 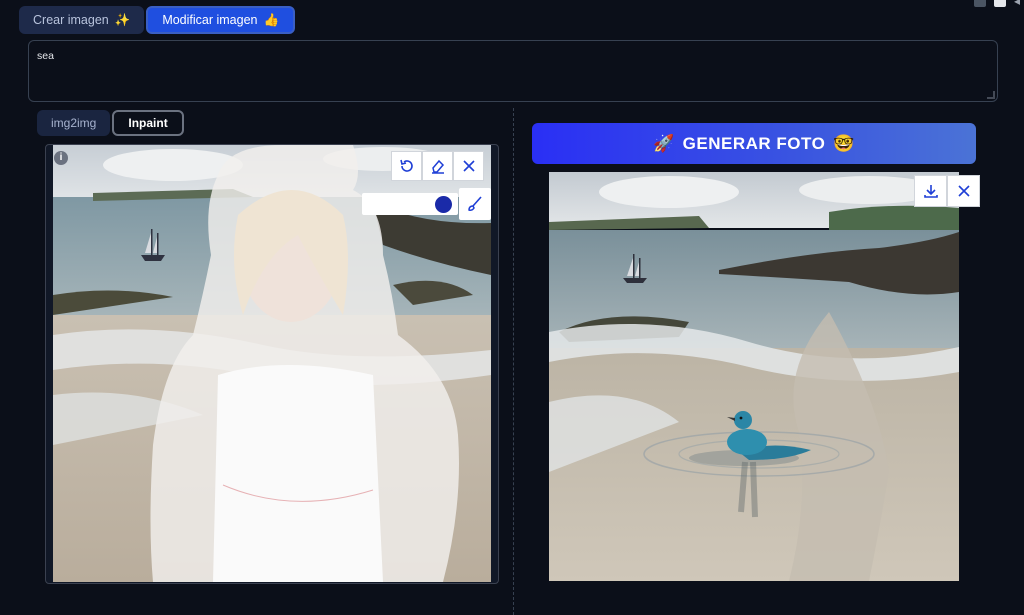 What do you see at coordinates (271, 19) in the screenshot?
I see `hand-icon: 👍` at bounding box center [271, 19].